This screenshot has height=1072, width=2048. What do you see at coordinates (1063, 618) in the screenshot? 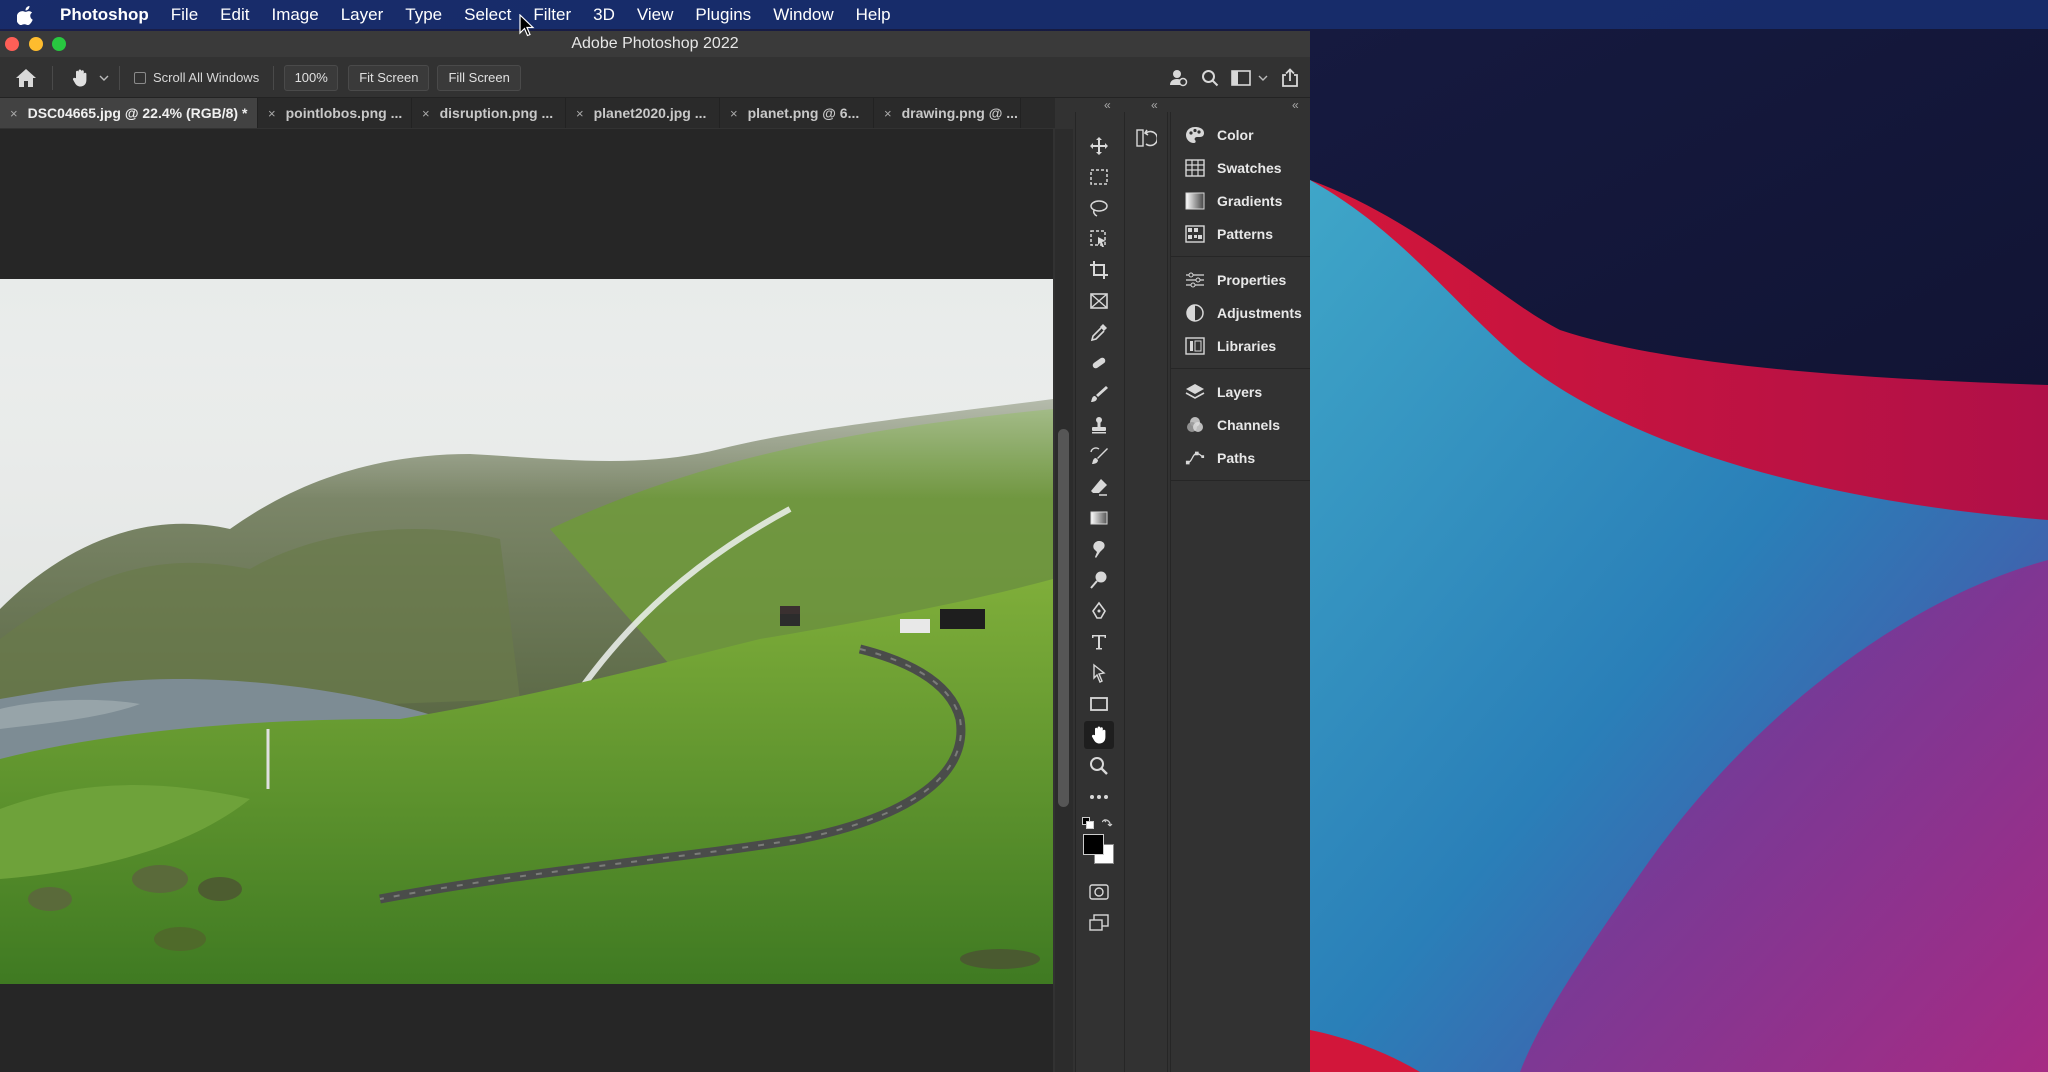
I see `scrollbar-thumb` at bounding box center [1063, 618].